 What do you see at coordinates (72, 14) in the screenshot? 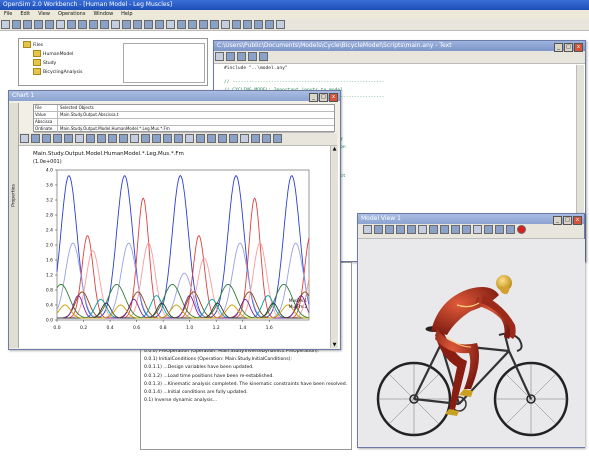
I see `menu-item: Operations` at bounding box center [72, 14].